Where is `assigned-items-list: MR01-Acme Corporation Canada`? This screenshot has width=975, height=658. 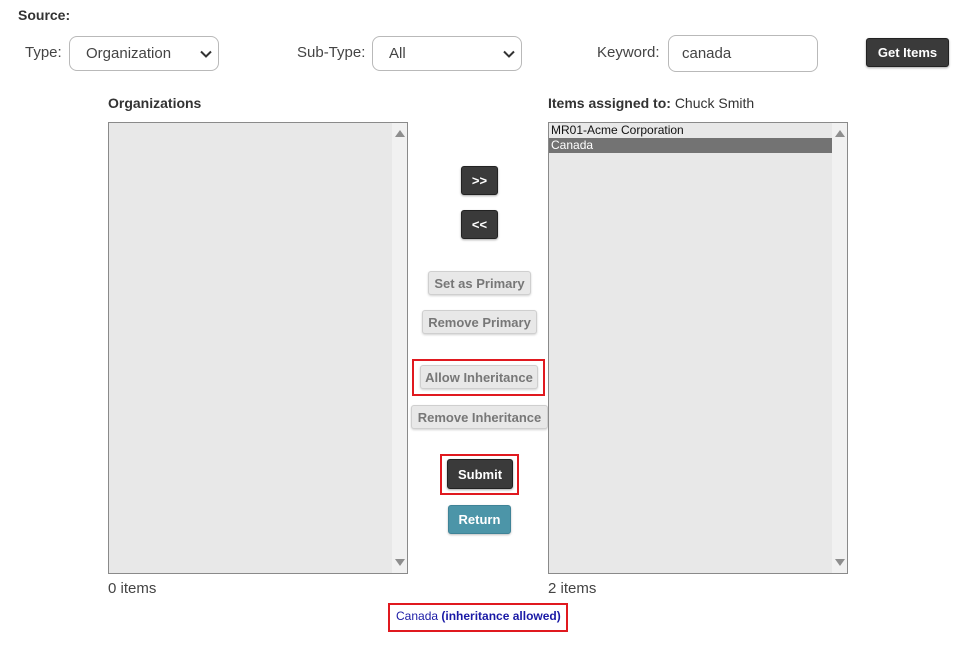 assigned-items-list: MR01-Acme Corporation Canada is located at coordinates (690, 138).